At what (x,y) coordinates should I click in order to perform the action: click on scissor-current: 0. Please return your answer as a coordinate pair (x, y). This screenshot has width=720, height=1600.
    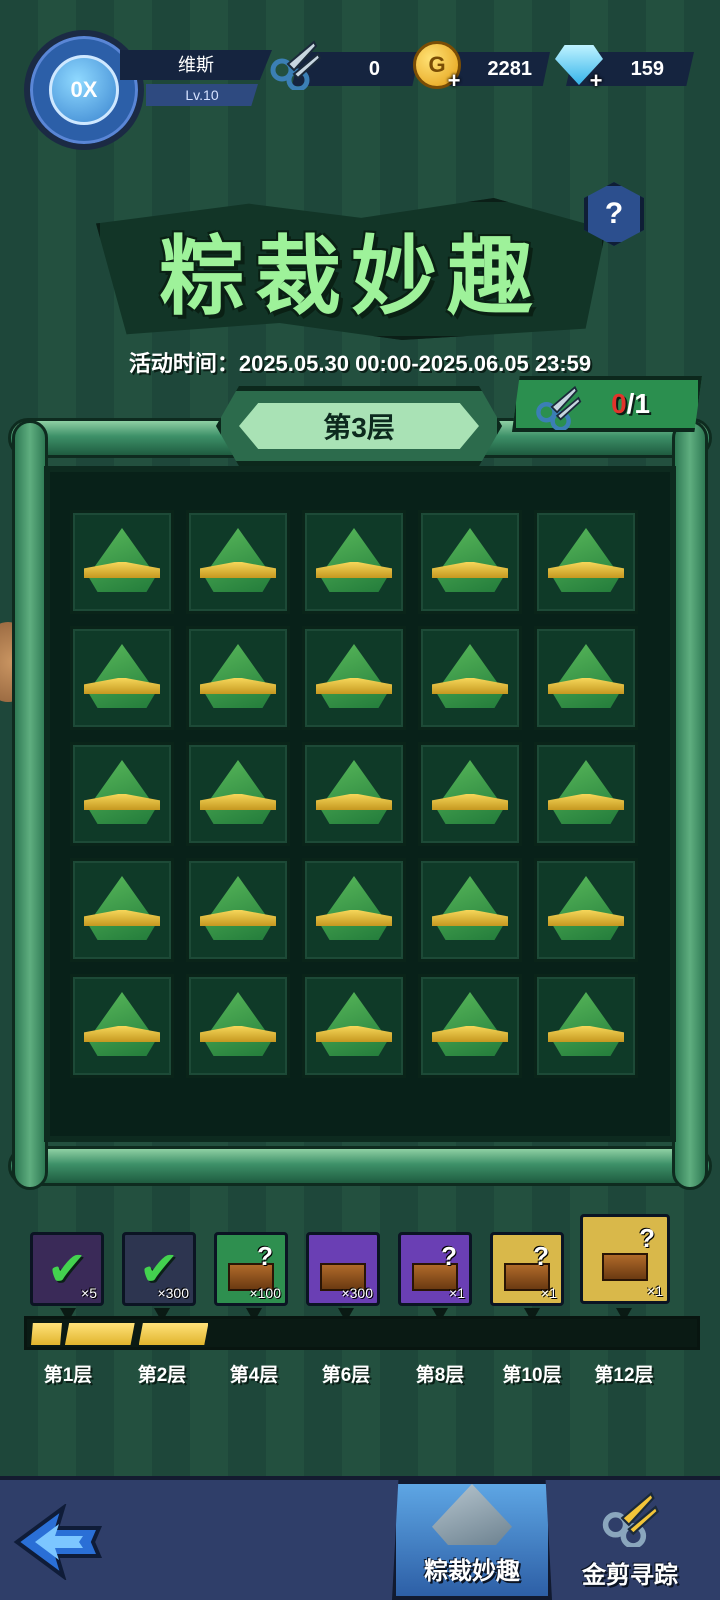
    Looking at the image, I should click on (619, 403).